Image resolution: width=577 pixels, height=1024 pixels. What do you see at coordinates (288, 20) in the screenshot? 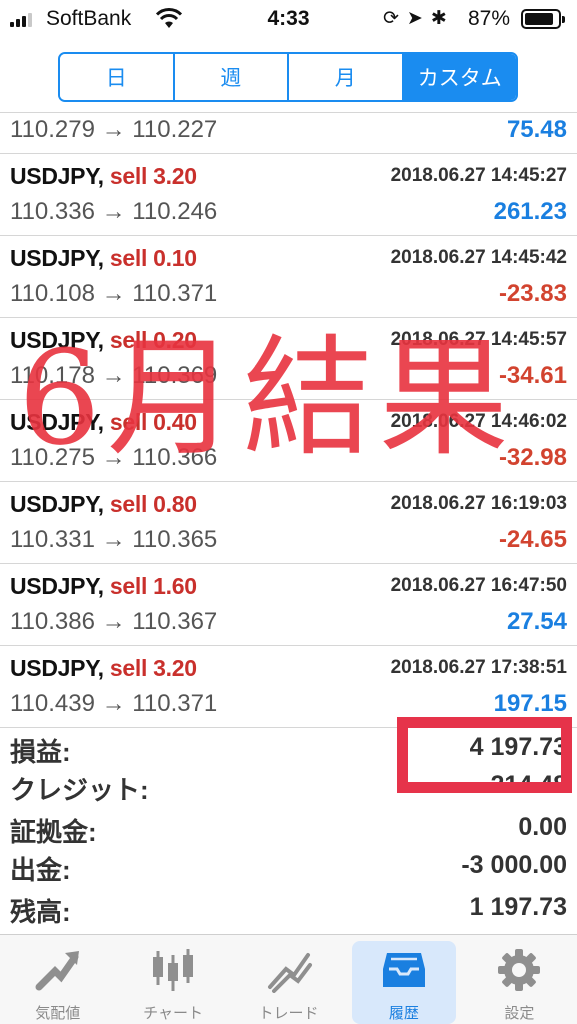
I see `status-bar: SoftBank 4:33 ⟳➤✱ 87%` at bounding box center [288, 20].